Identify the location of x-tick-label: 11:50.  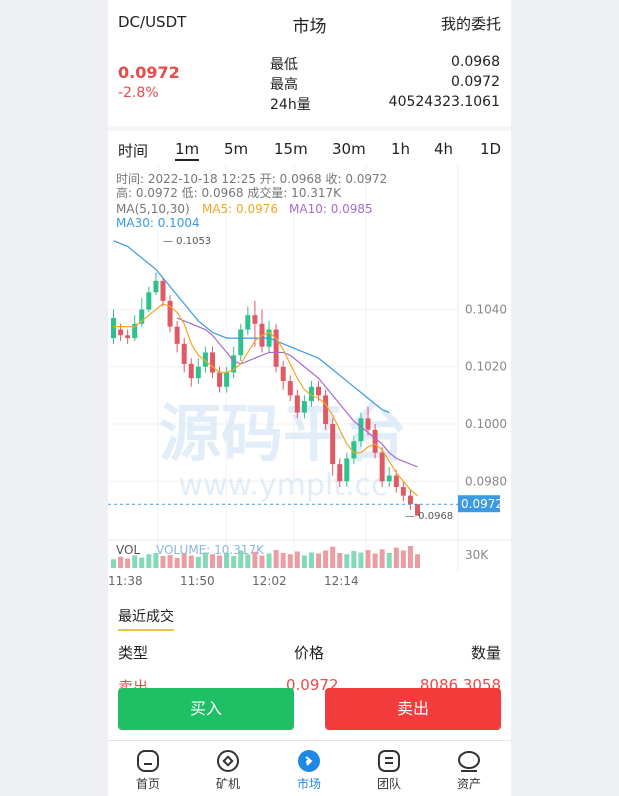
(197, 581).